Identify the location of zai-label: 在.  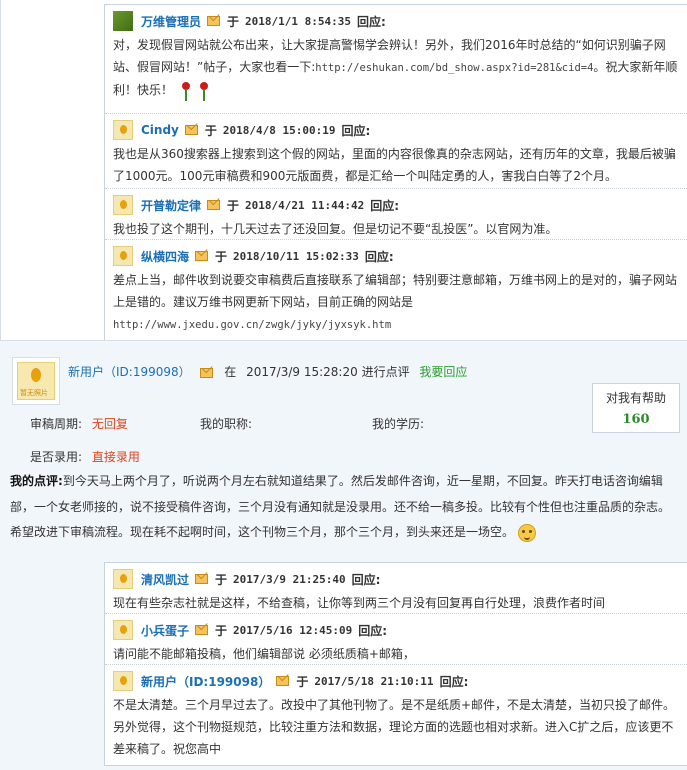
(230, 372).